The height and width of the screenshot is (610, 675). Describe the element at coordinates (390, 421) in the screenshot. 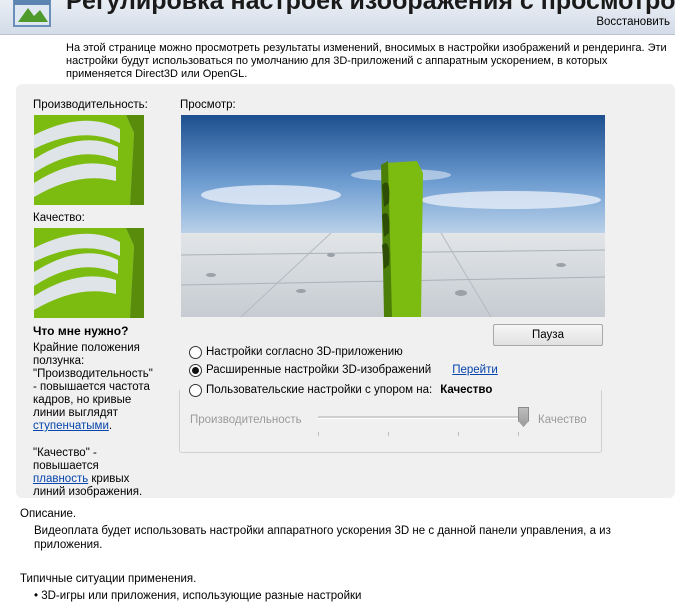

I see `quality-slider-group: Производительность Качество` at that location.